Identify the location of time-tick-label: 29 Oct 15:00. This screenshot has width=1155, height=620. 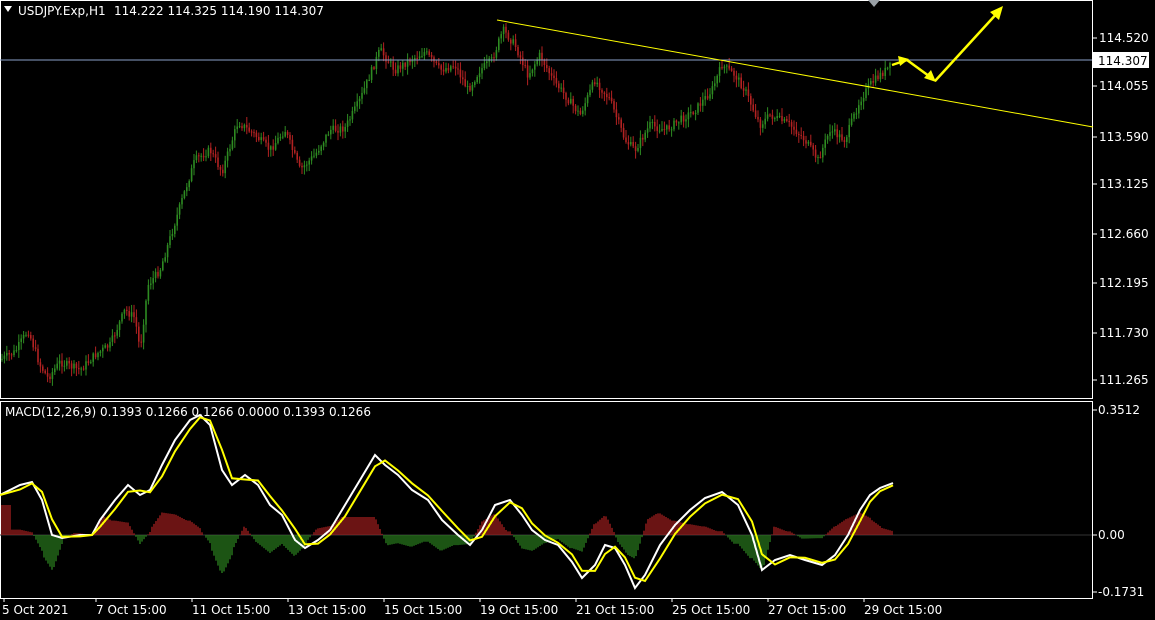
(903, 610).